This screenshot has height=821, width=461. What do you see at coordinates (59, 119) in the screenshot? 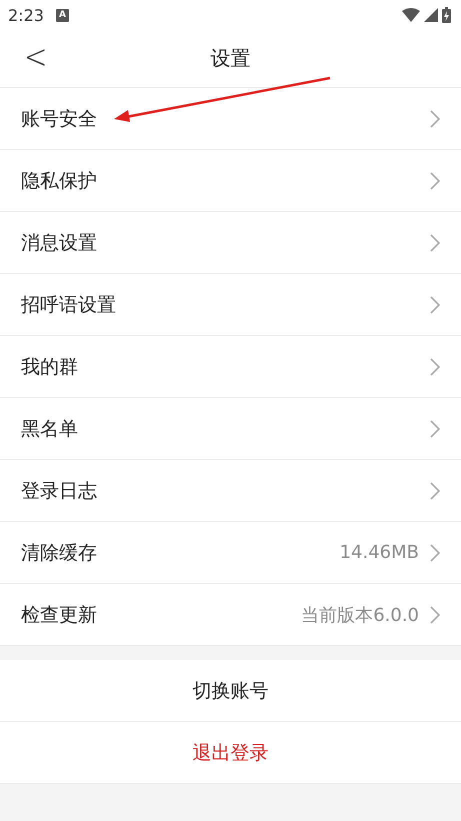
I see `row-label: 账号安全` at bounding box center [59, 119].